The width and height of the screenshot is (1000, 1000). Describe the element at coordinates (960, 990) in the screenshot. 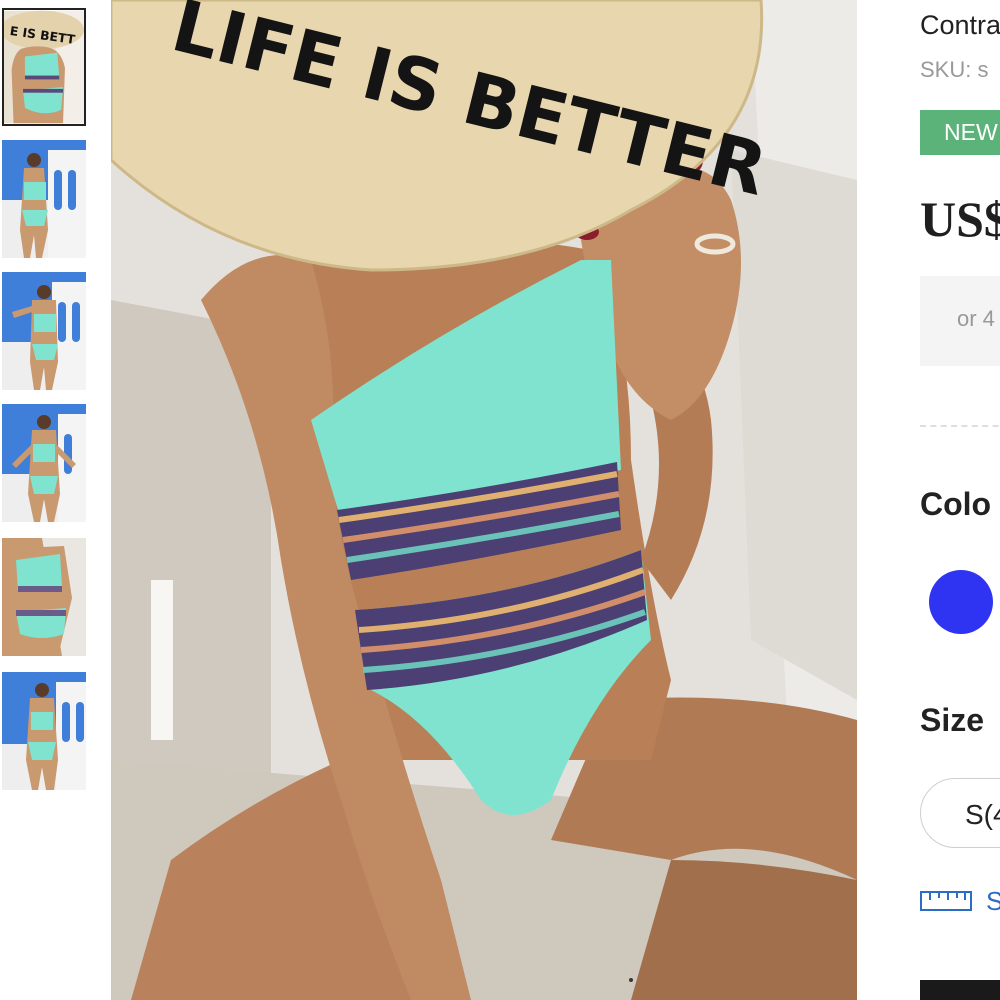

I see `add-to-cart-button` at that location.